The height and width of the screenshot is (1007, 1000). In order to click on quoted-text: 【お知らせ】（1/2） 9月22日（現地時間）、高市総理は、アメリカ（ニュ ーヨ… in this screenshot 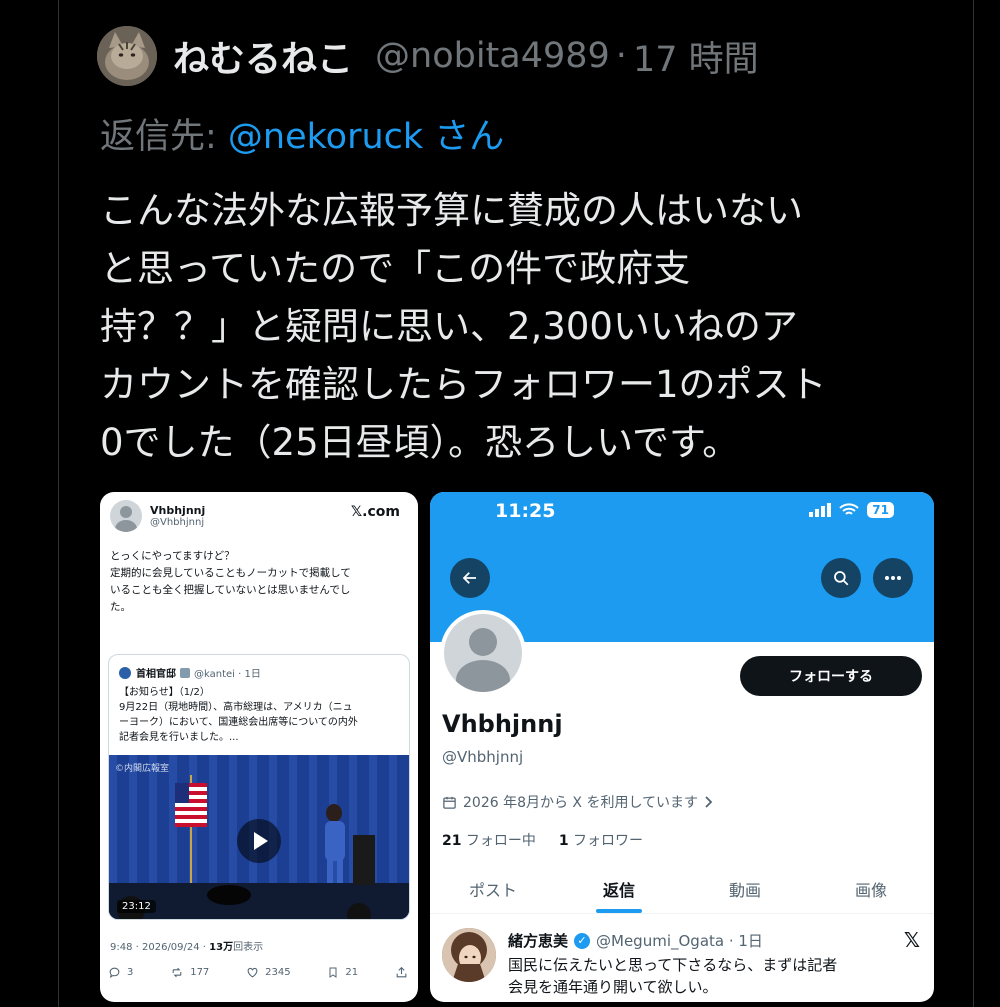, I will do `click(263, 715)`.